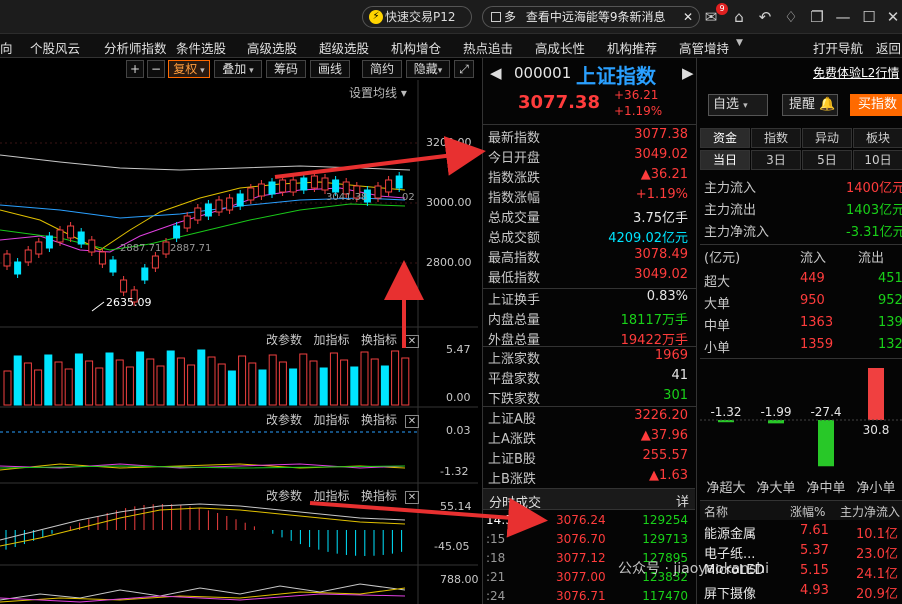  What do you see at coordinates (135, 69) in the screenshot?
I see `zoom-in-button: +` at bounding box center [135, 69].